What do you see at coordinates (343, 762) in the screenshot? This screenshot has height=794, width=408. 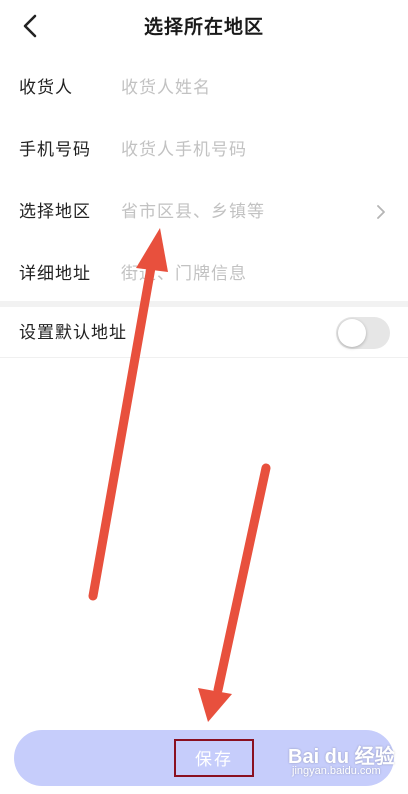 I see `baidu-jingyan-watermark: Bai du 经验 jingyan.baidu.com` at bounding box center [343, 762].